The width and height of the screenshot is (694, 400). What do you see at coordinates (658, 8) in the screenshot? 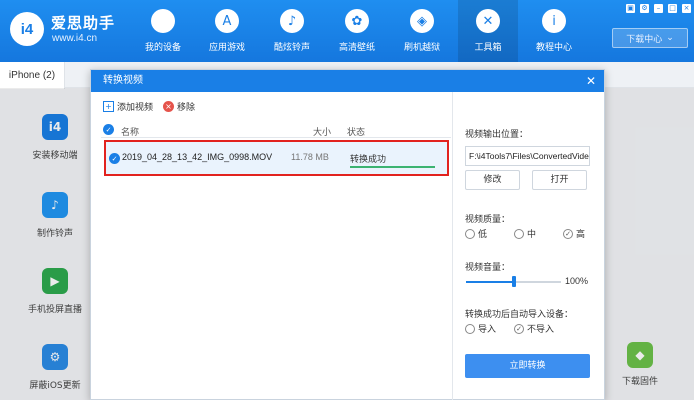
I see `minimize-icon: –` at bounding box center [658, 8].